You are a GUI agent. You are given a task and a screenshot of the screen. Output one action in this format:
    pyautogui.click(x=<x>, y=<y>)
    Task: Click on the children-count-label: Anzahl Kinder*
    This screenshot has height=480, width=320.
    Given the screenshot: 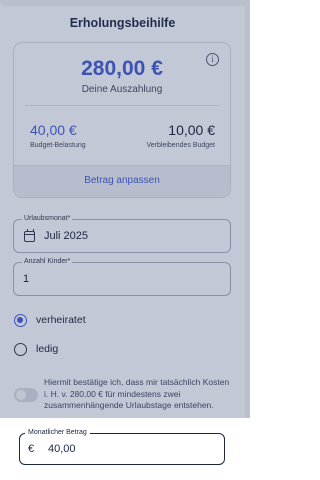 What is the action you would take?
    pyautogui.click(x=47, y=261)
    